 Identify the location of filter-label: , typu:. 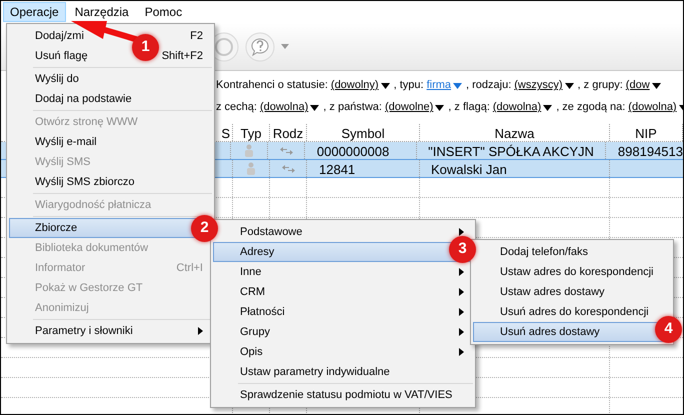
(409, 86).